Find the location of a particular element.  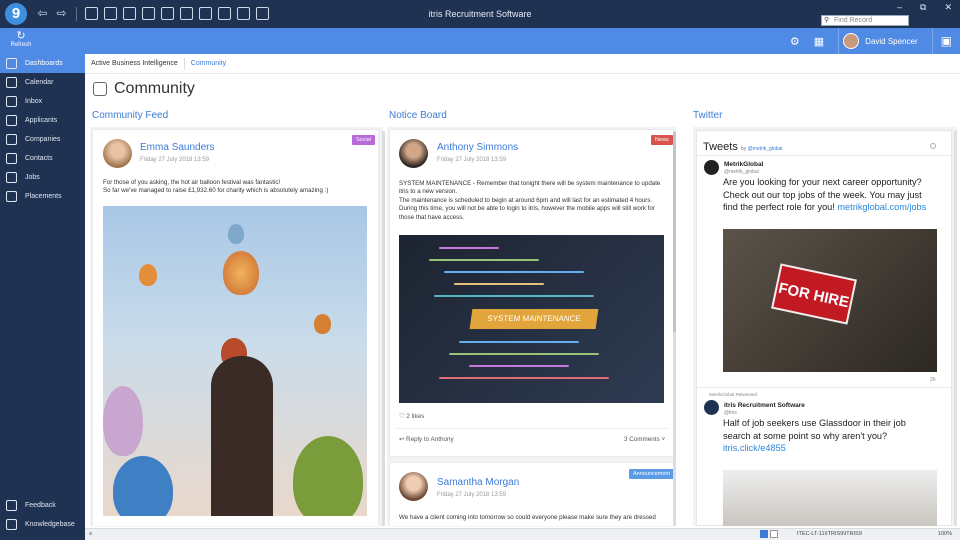

reply-button: ↩ Reply to Anthony is located at coordinates (426, 439).